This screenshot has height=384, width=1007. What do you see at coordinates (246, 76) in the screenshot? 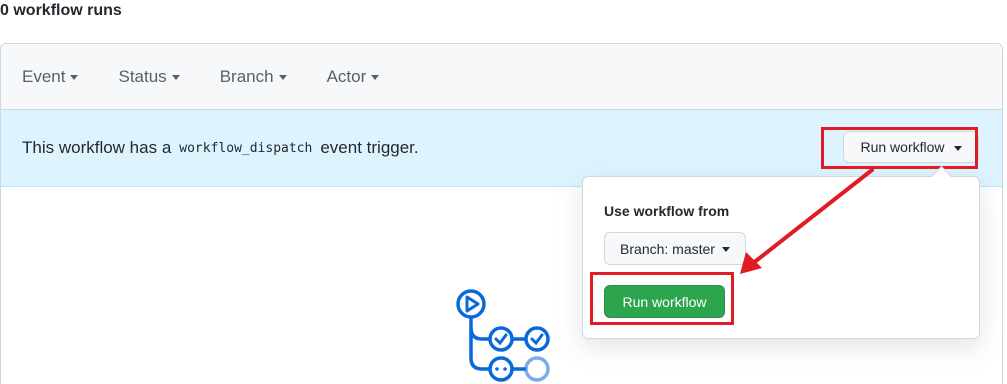
I see `filter-branch-label: Branch` at bounding box center [246, 76].